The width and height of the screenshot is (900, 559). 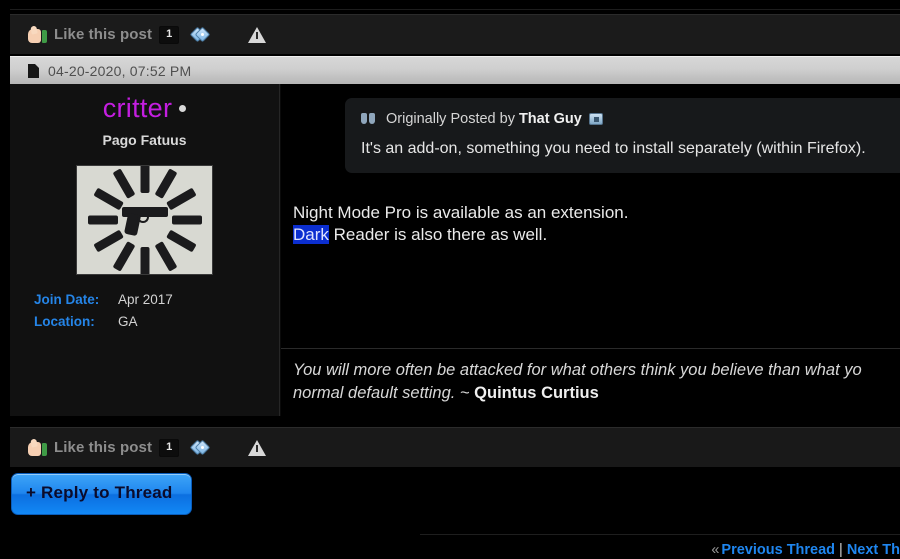 What do you see at coordinates (37, 447) in the screenshot?
I see `thumbs-up-icon-bottom` at bounding box center [37, 447].